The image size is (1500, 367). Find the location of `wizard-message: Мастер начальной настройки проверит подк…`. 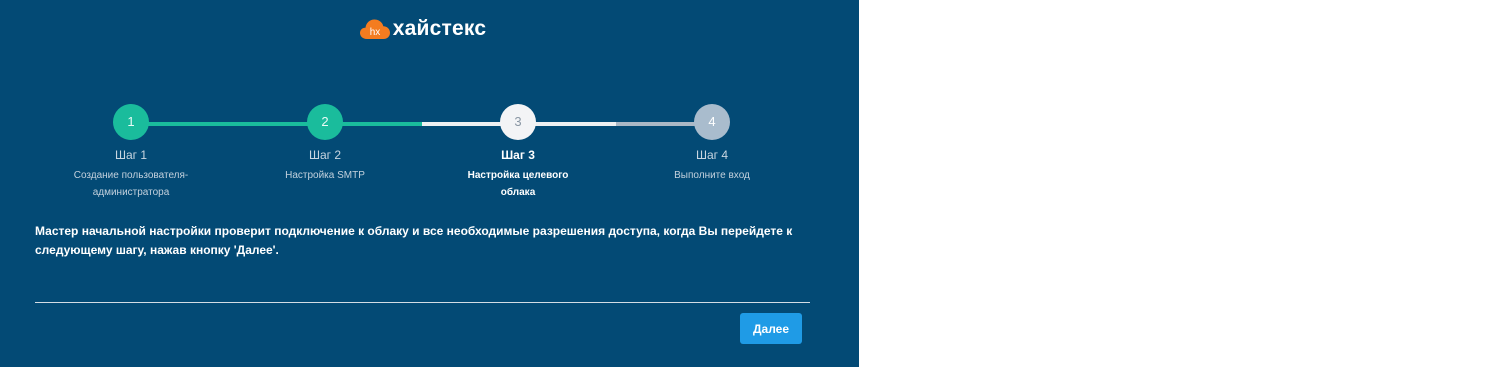

wizard-message: Мастер начальной настройки проверит подк… is located at coordinates (414, 240).